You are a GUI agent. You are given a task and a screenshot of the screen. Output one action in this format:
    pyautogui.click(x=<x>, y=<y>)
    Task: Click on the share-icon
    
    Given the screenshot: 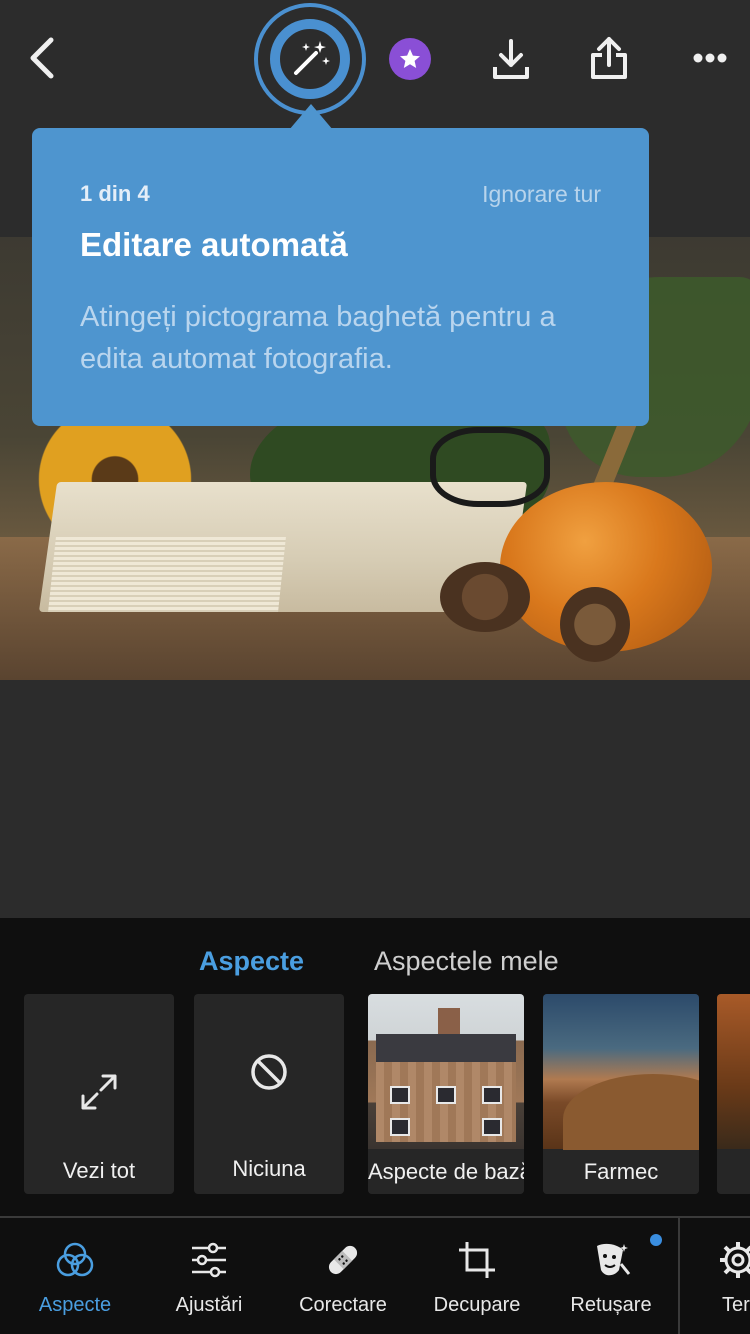 What is the action you would take?
    pyautogui.click(x=609, y=58)
    